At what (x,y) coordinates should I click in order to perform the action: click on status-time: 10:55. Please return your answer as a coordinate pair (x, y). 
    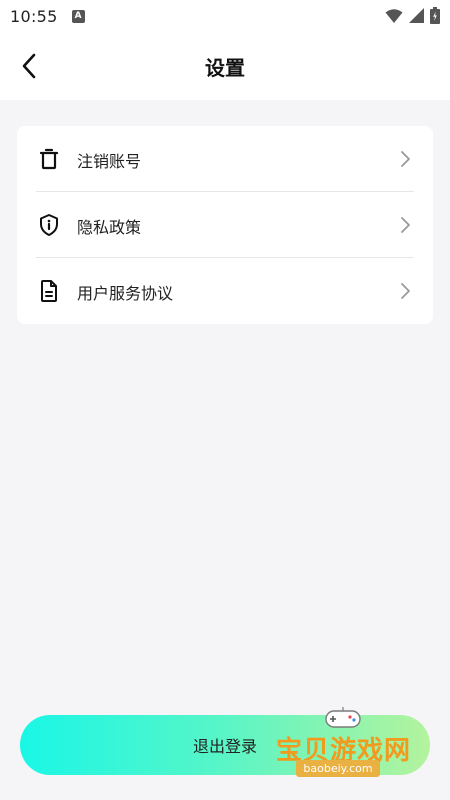
    Looking at the image, I should click on (34, 16).